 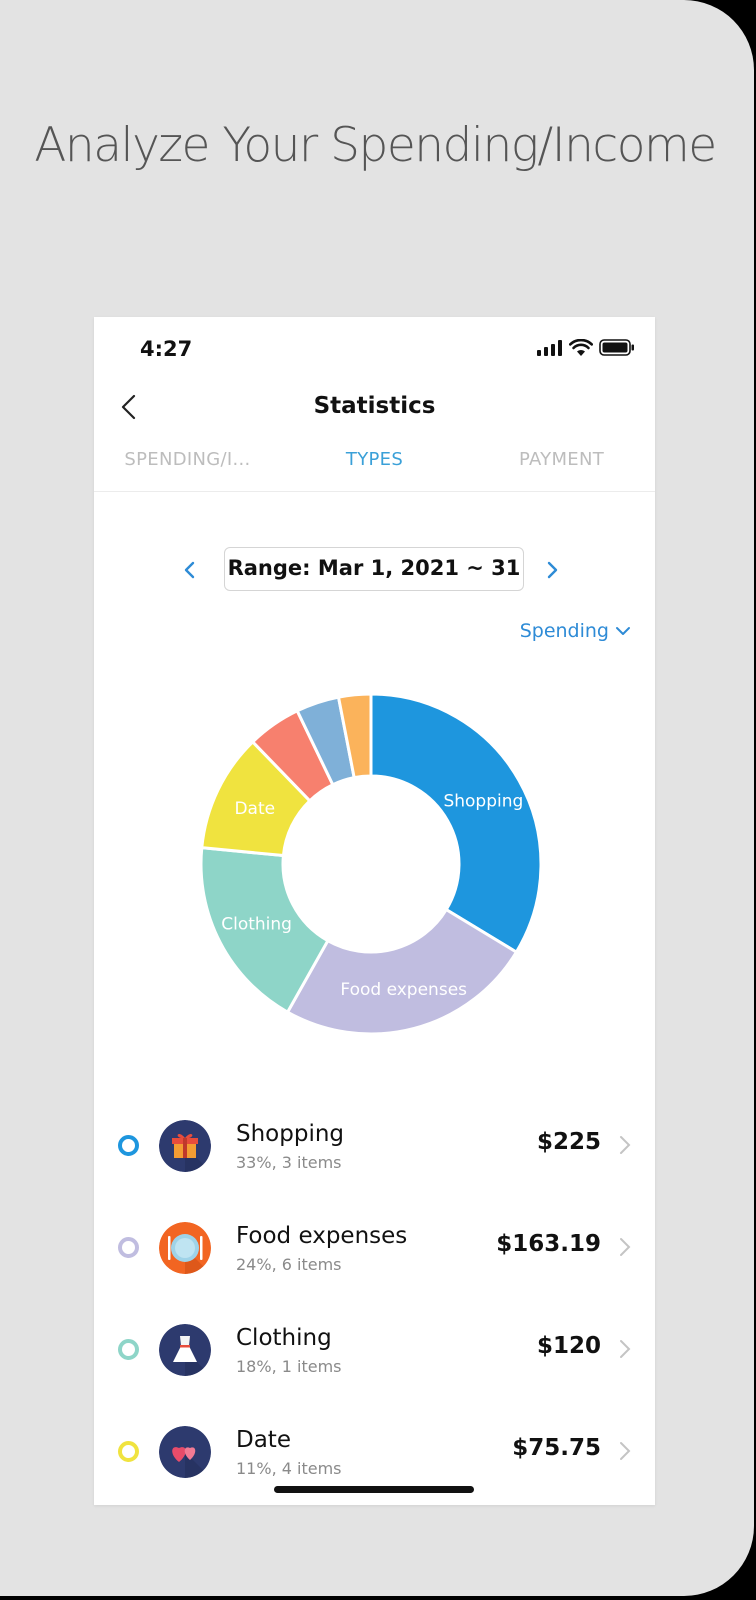 I want to click on next-range-icon, so click(x=552, y=570).